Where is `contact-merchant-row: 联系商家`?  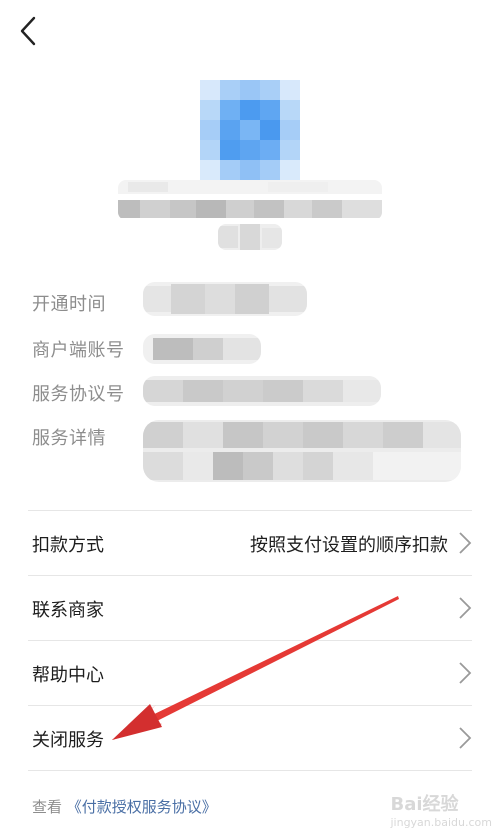 contact-merchant-row: 联系商家 is located at coordinates (250, 608).